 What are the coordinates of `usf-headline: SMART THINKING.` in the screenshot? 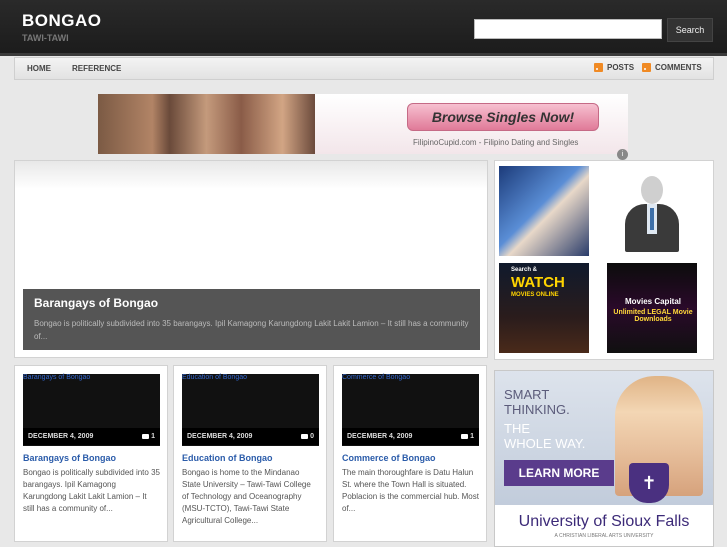 It's located at (537, 402).